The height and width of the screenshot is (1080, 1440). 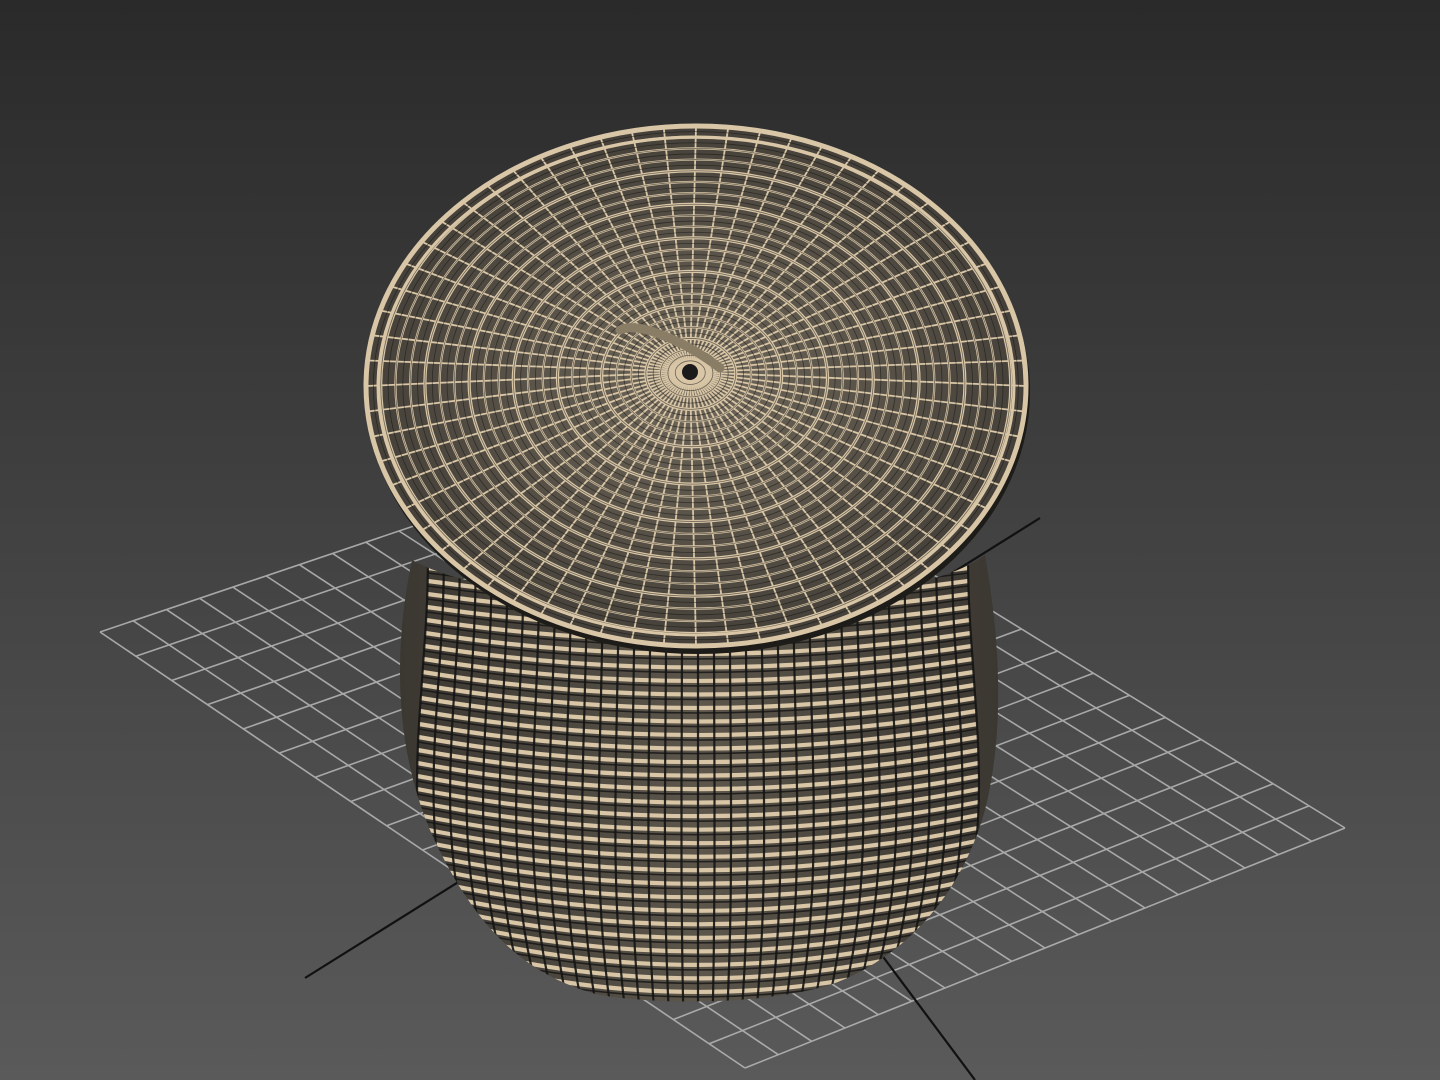 I want to click on lid-center-hole, so click(x=690, y=372).